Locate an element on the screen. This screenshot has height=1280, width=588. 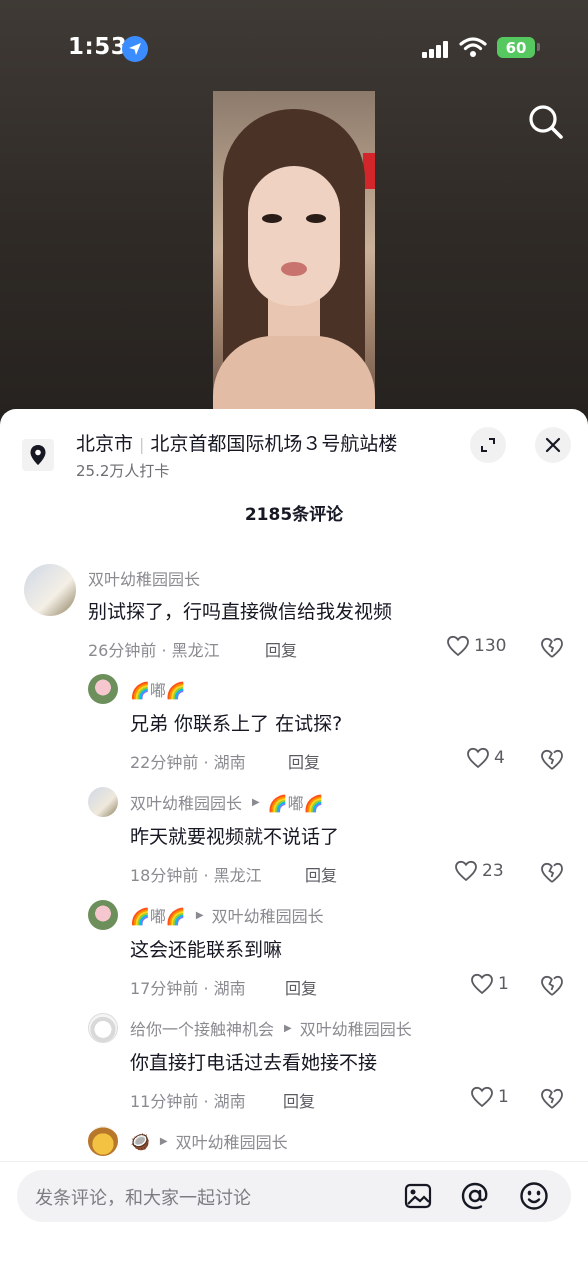
status-time: 1:53 is located at coordinates (98, 47).